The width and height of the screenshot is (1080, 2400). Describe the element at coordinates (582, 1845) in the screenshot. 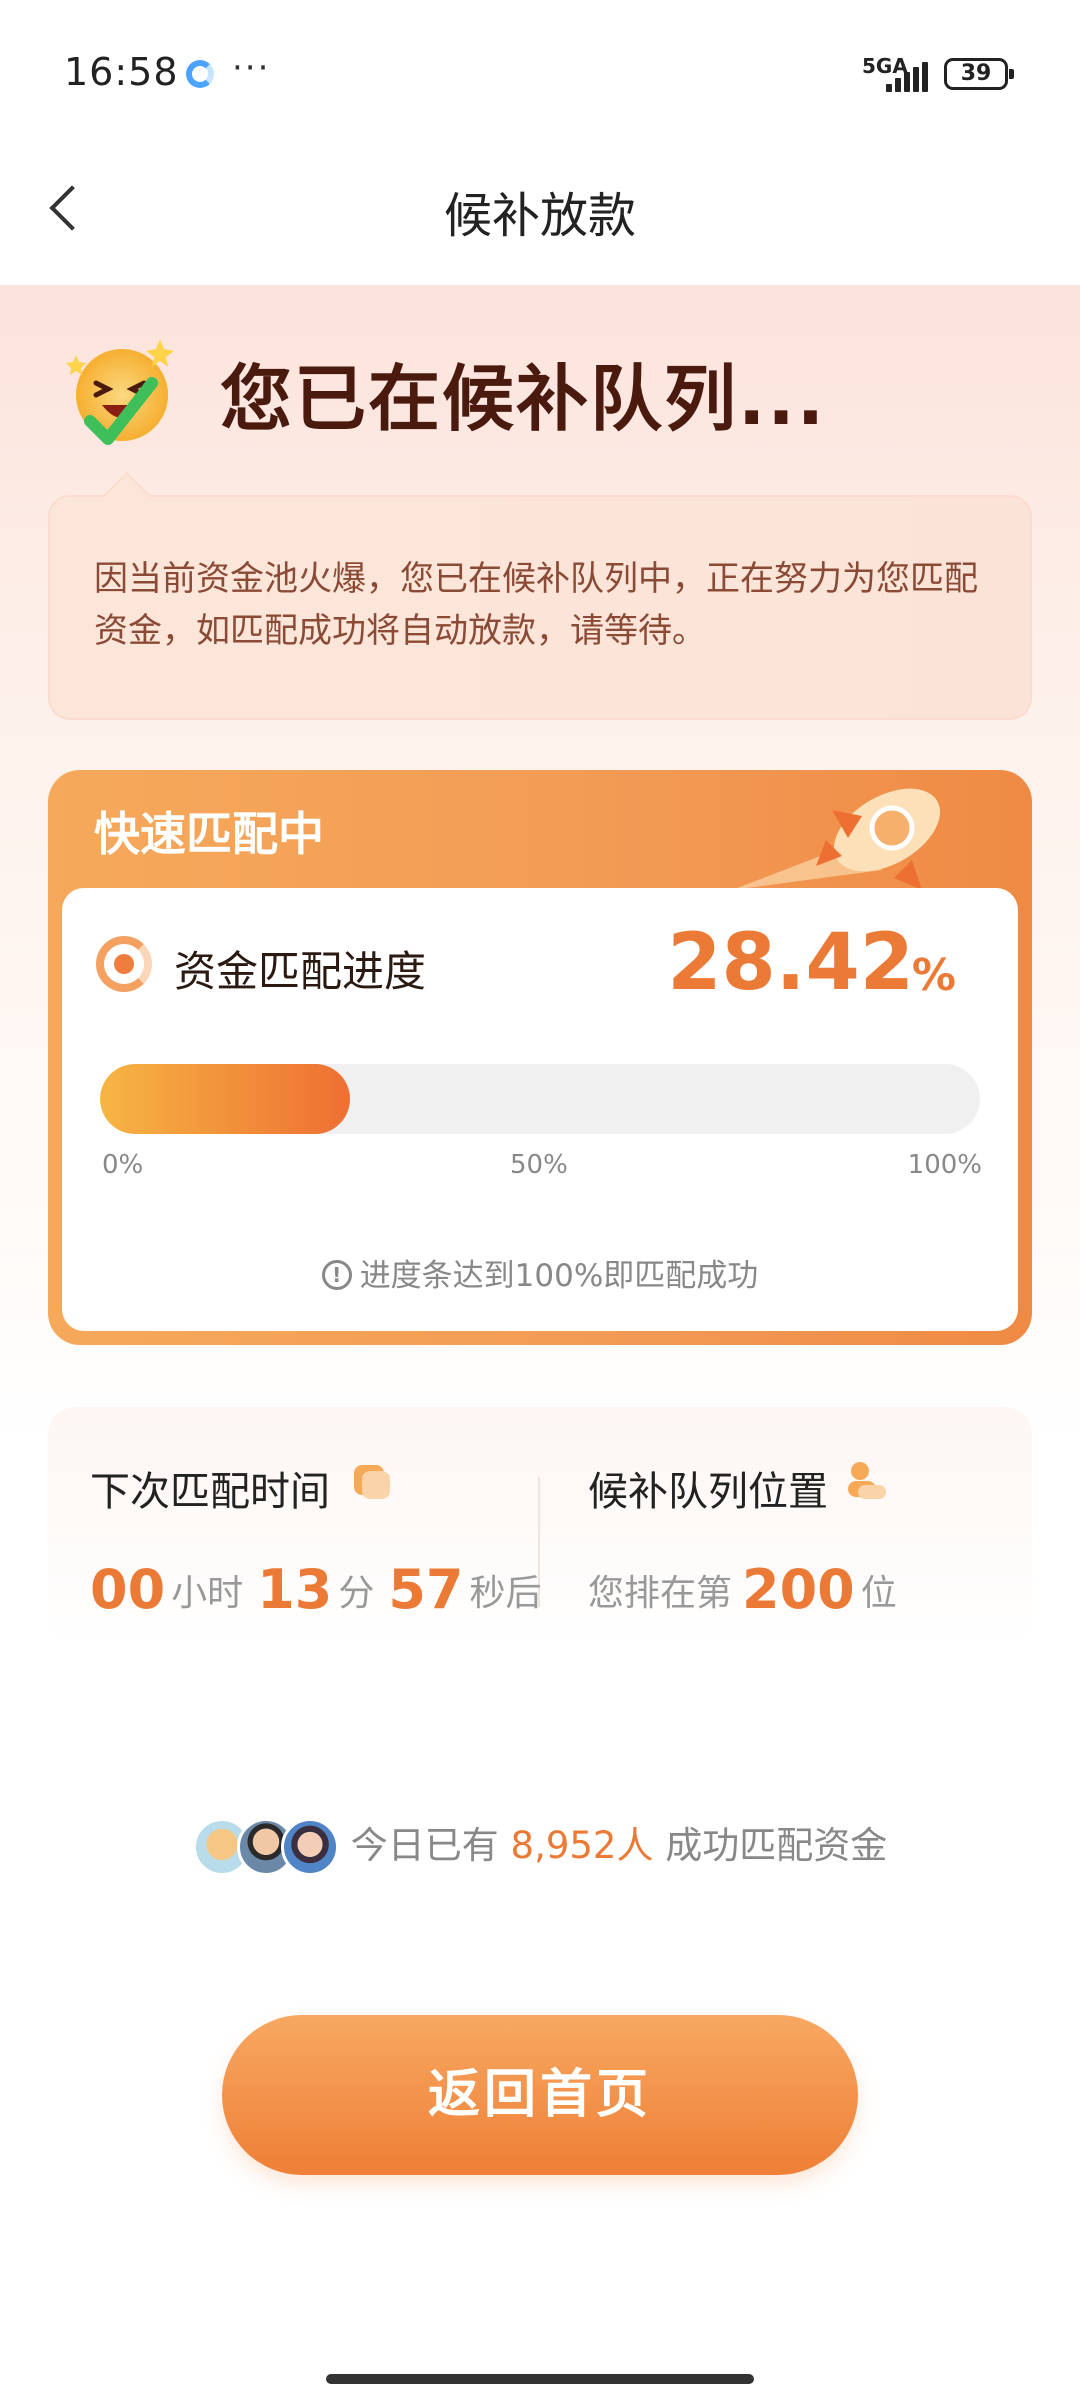

I see `social-count: 8,952人` at that location.